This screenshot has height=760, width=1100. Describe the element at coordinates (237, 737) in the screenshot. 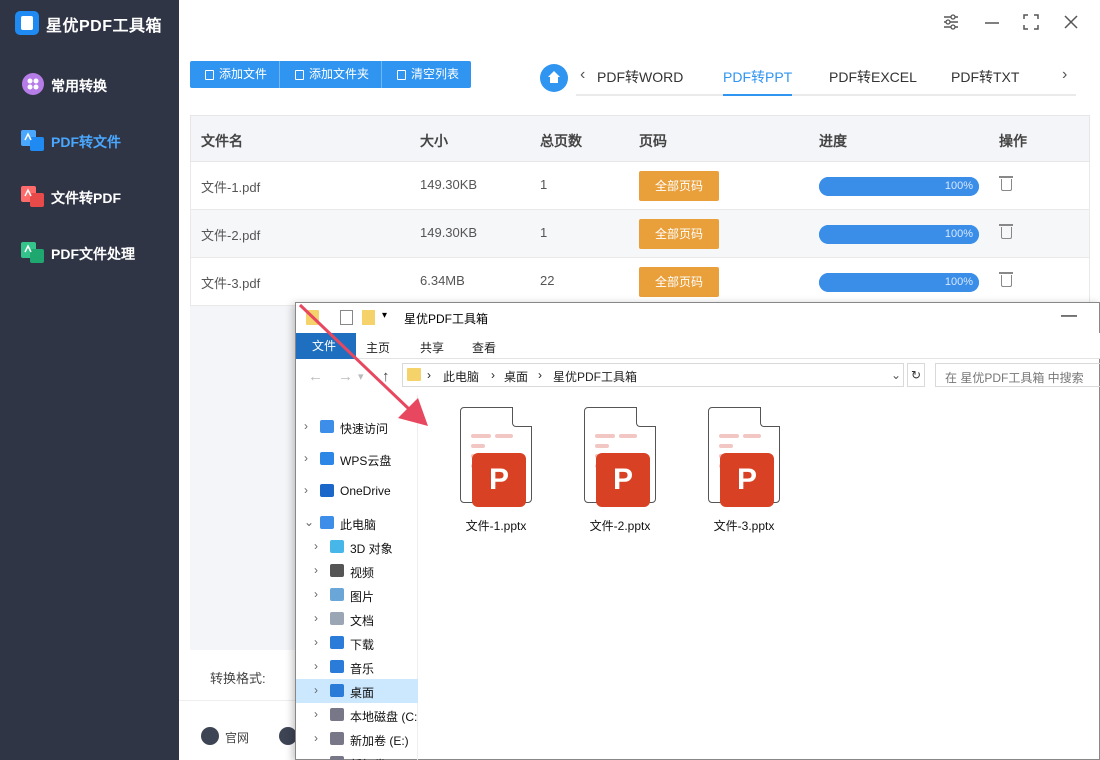

I see `website-link: 官网` at that location.